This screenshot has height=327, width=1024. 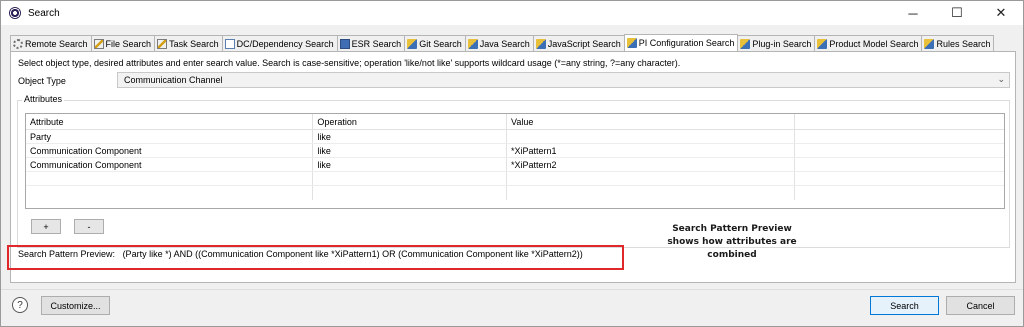 What do you see at coordinates (963, 43) in the screenshot?
I see `tab-label: Rules Search` at bounding box center [963, 43].